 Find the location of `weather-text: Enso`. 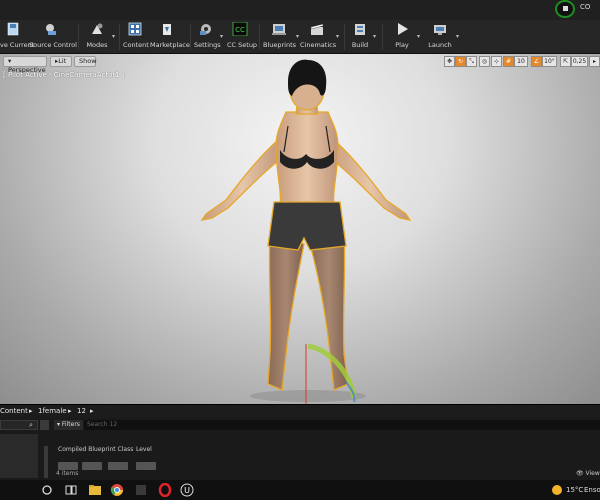

weather-text: Enso is located at coordinates (592, 490).